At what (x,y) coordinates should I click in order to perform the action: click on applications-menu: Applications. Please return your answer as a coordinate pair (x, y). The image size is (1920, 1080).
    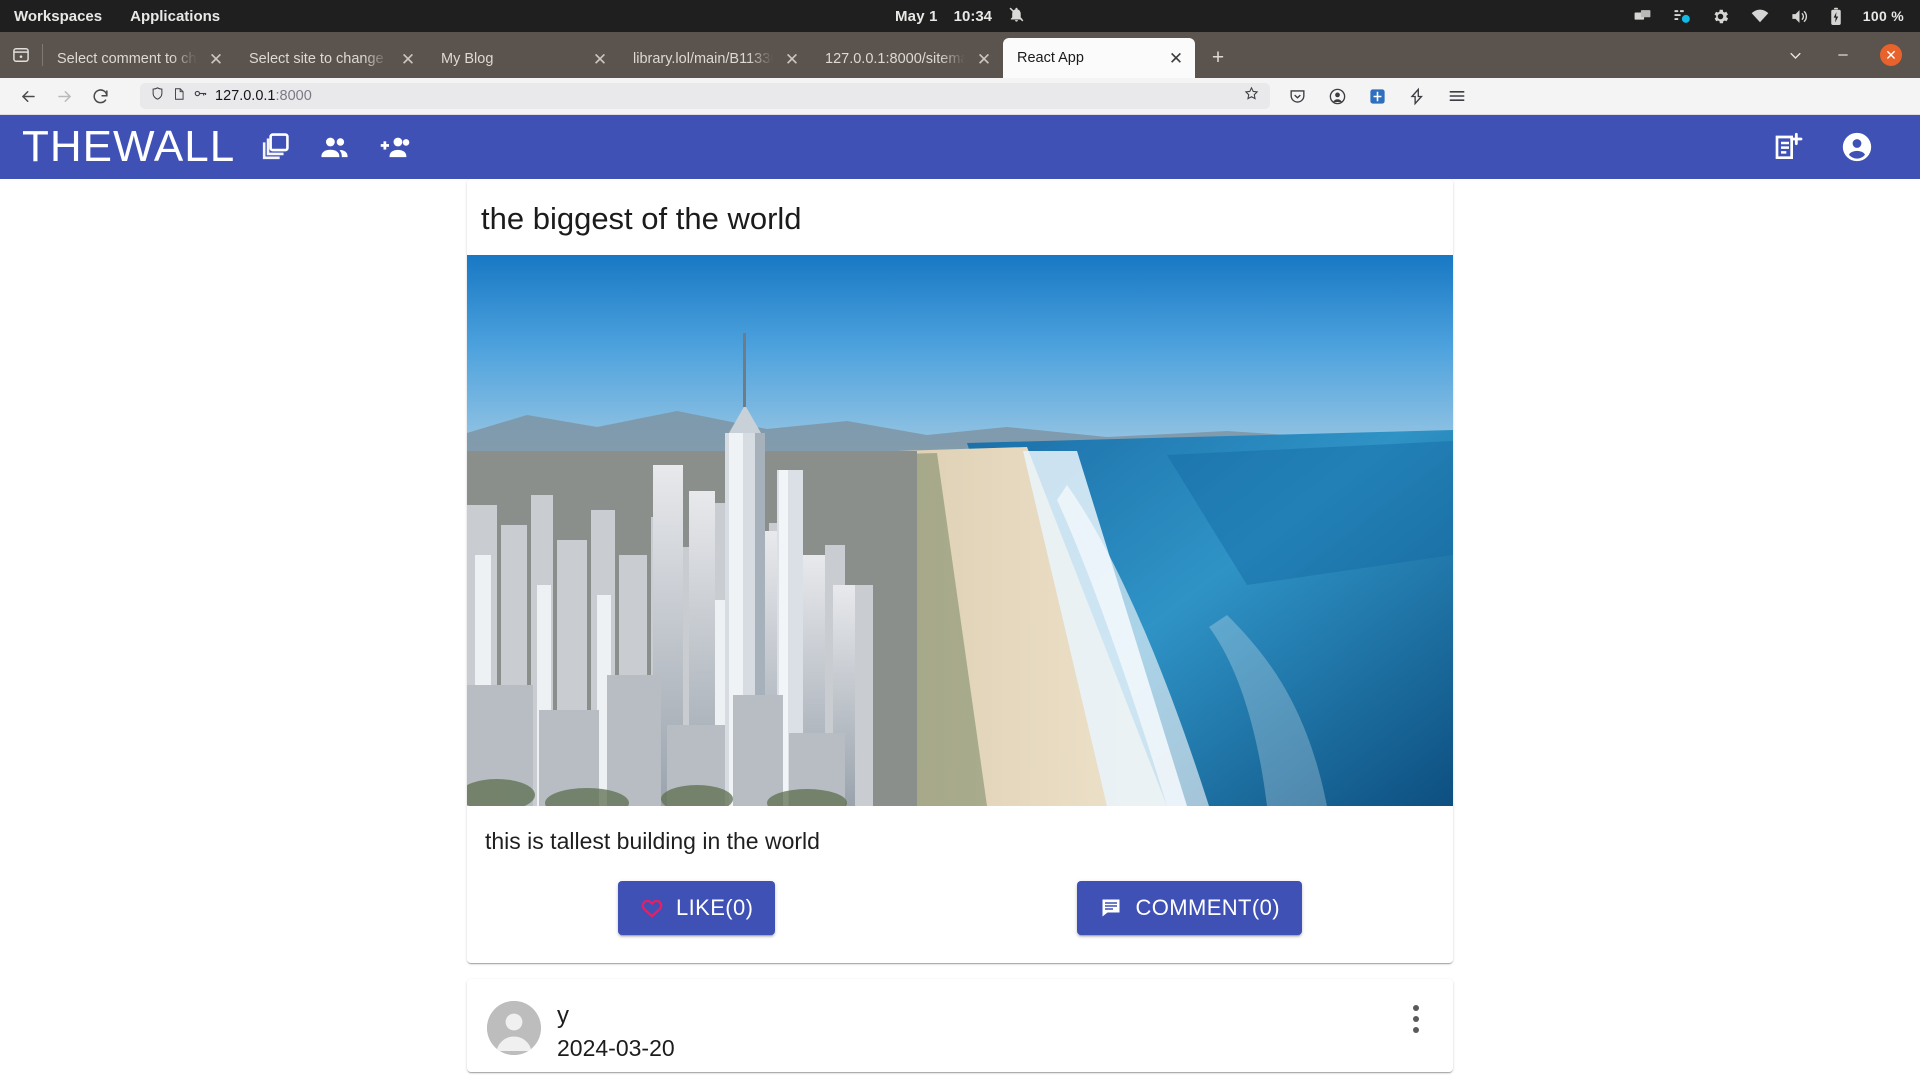
    Looking at the image, I should click on (175, 16).